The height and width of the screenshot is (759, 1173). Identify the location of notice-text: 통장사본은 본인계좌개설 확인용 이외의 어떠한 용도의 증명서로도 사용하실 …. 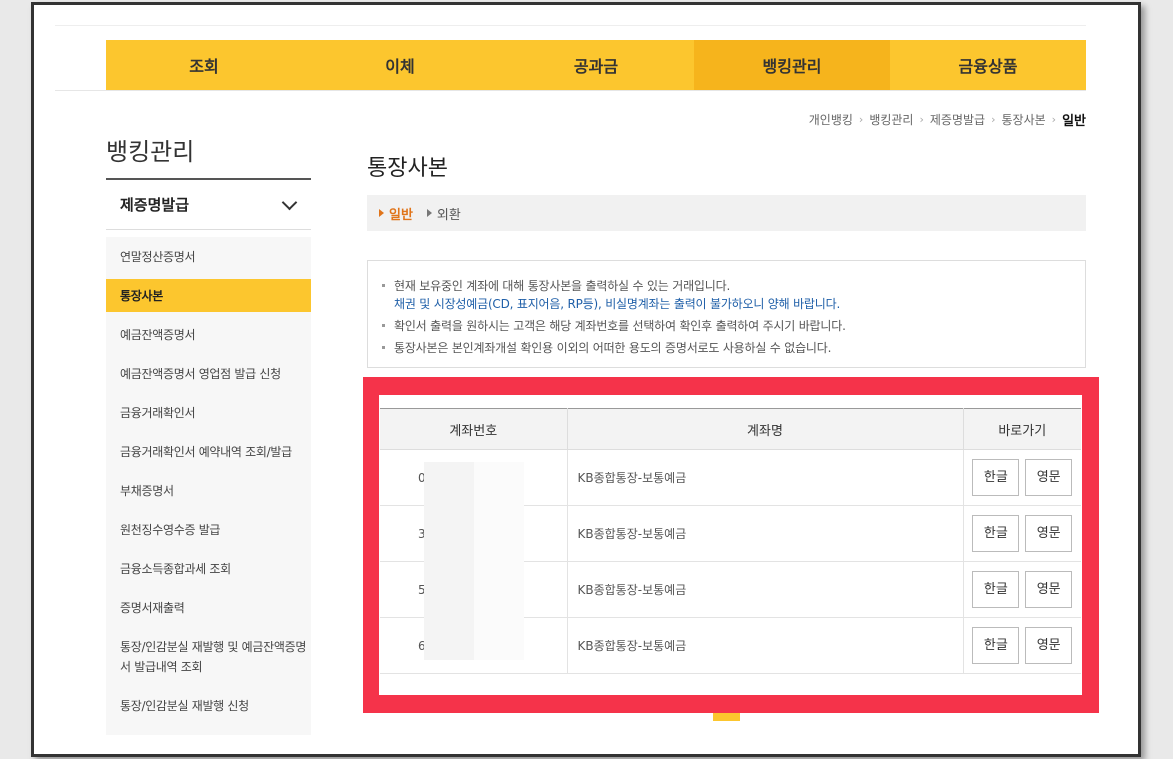
(613, 348).